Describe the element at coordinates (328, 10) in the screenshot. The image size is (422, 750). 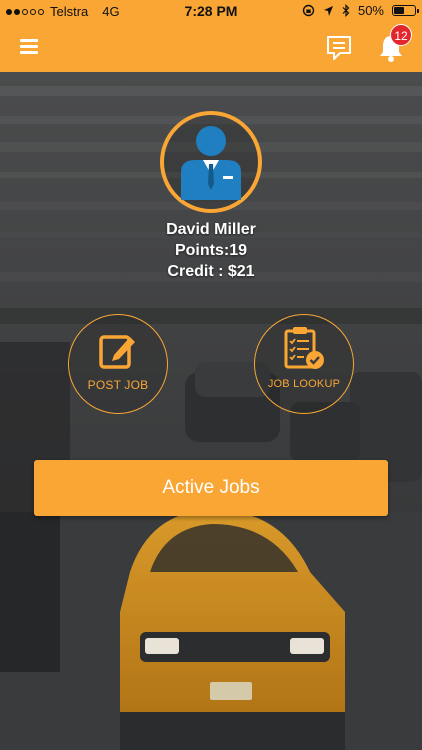
I see `location-arrow-icon` at that location.